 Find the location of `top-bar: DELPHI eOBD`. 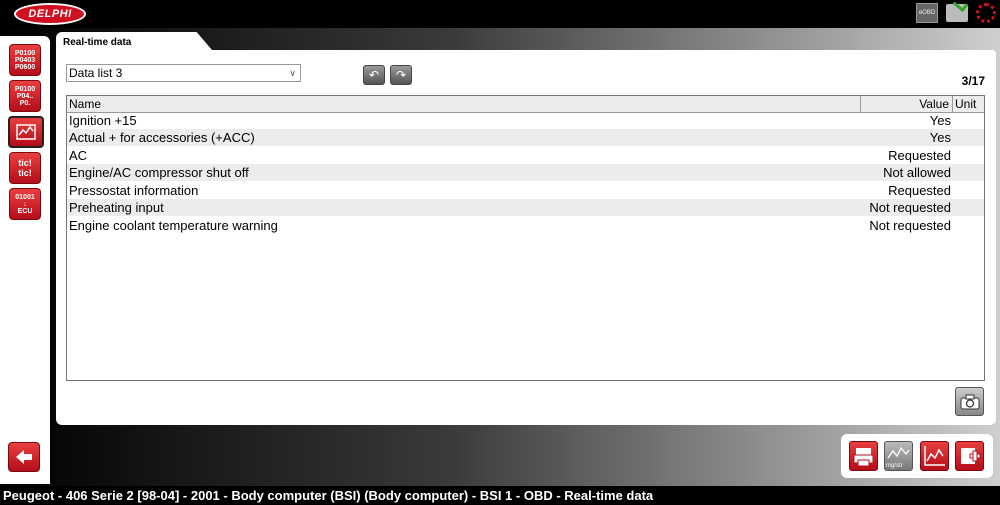

top-bar: DELPHI eOBD is located at coordinates (500, 14).